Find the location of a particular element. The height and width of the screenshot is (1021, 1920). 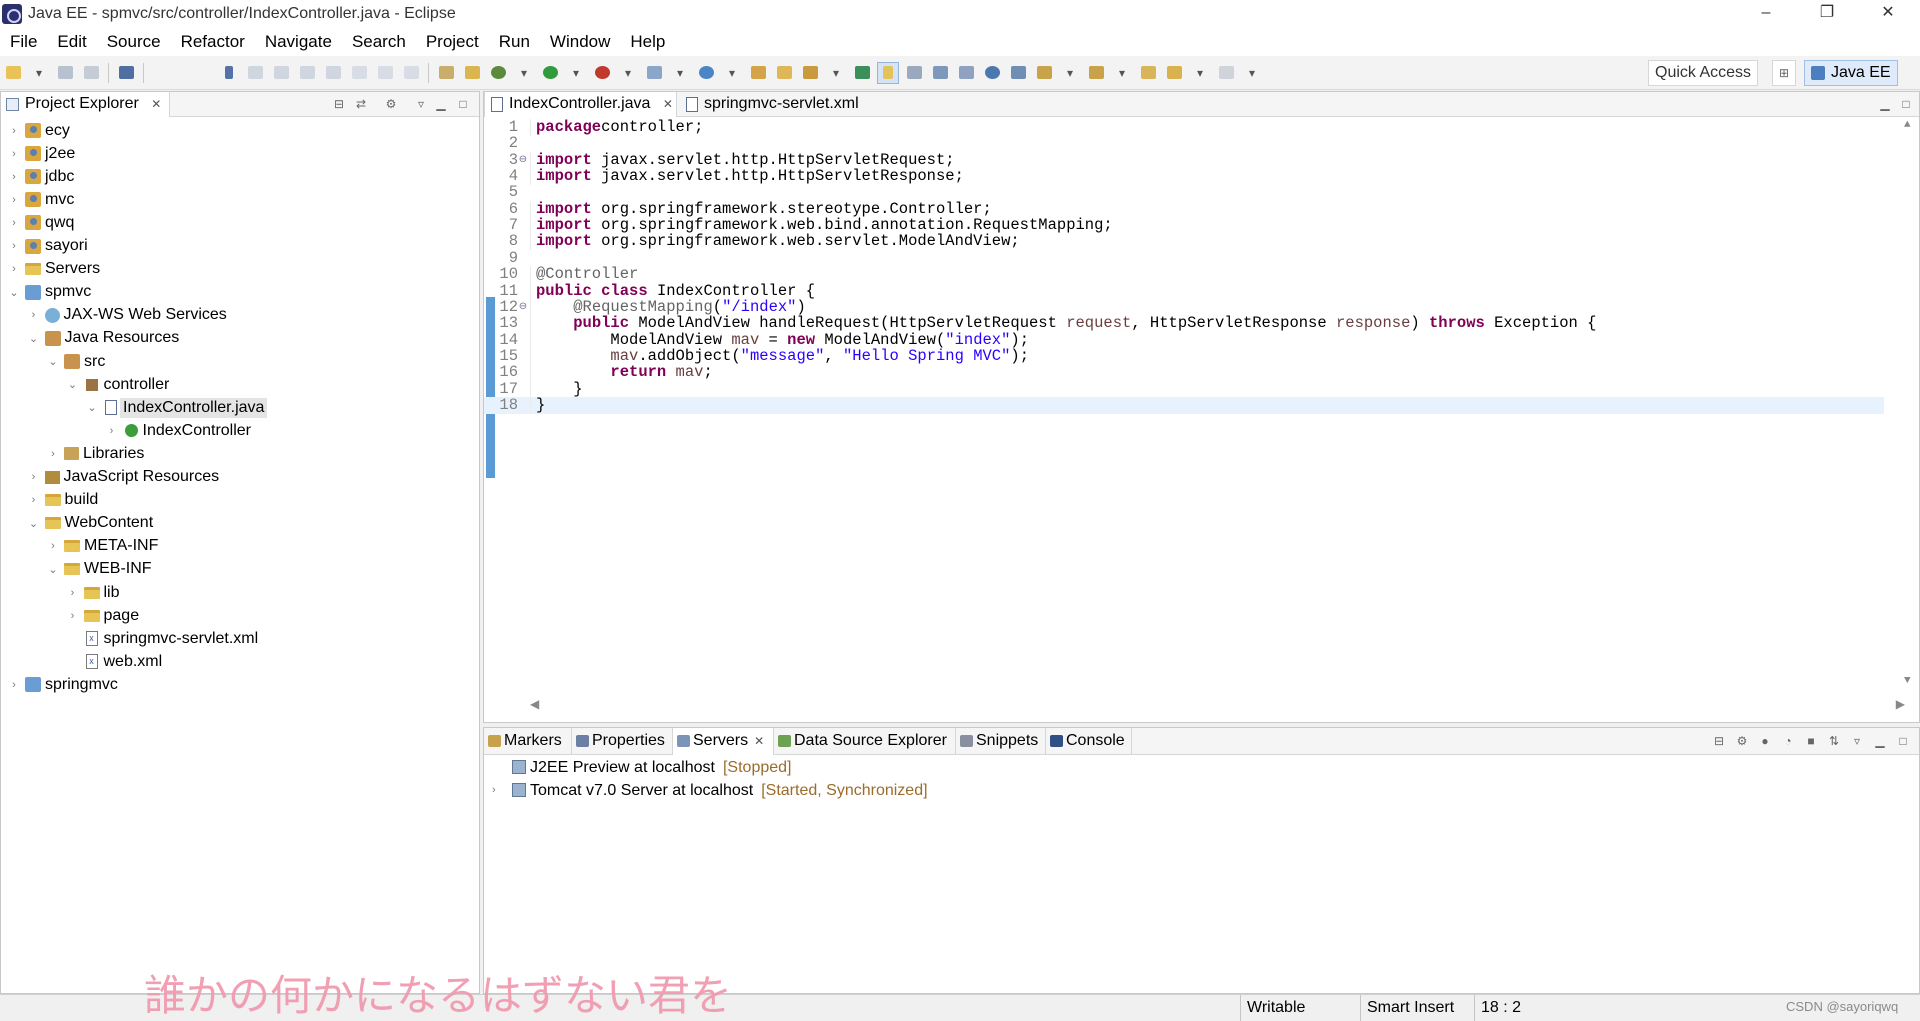

vertical-scrollbar: ▲ ▼ is located at coordinates (1909, 406).